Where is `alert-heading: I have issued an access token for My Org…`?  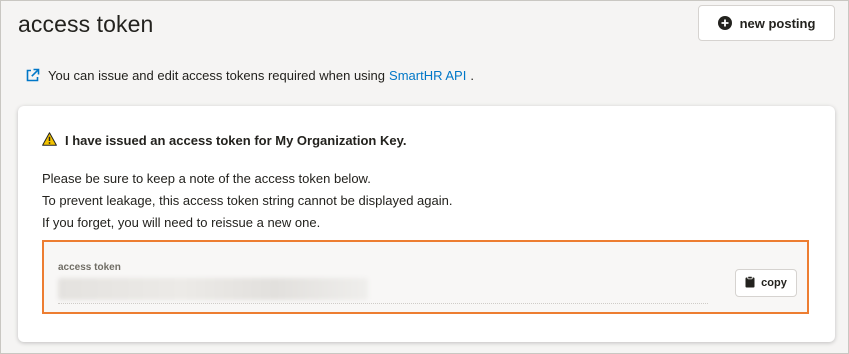
alert-heading: I have issued an access token for My Org… is located at coordinates (236, 140).